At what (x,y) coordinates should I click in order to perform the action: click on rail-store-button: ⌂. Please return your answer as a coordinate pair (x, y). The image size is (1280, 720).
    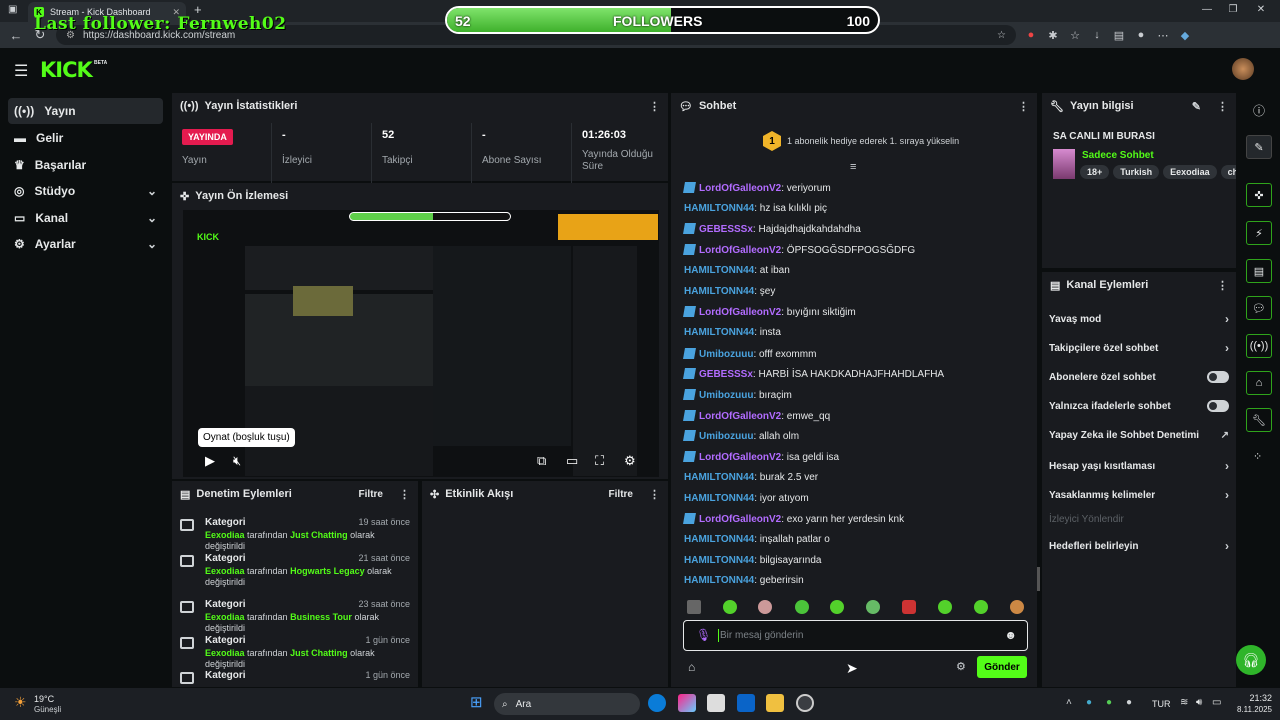
    Looking at the image, I should click on (1259, 383).